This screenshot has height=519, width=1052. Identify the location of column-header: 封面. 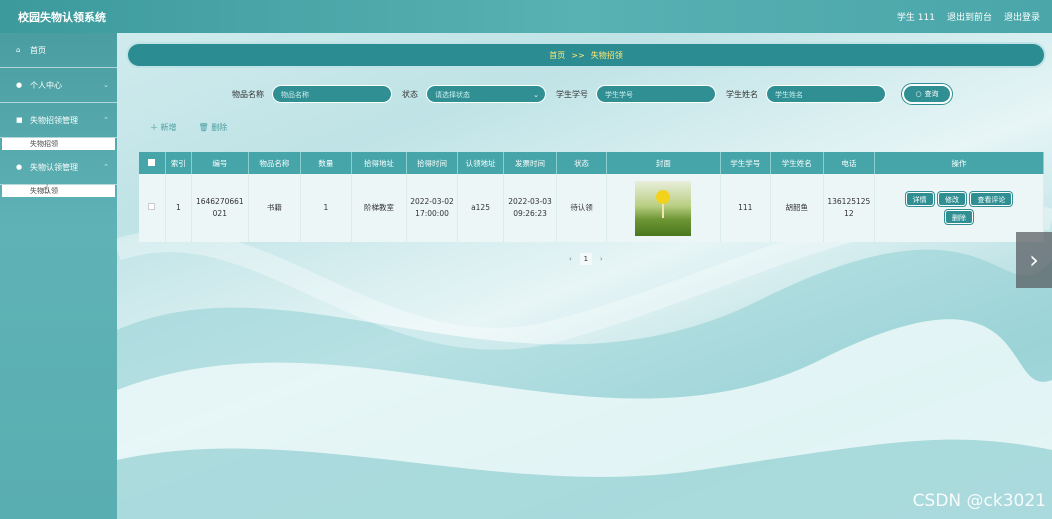
(663, 163).